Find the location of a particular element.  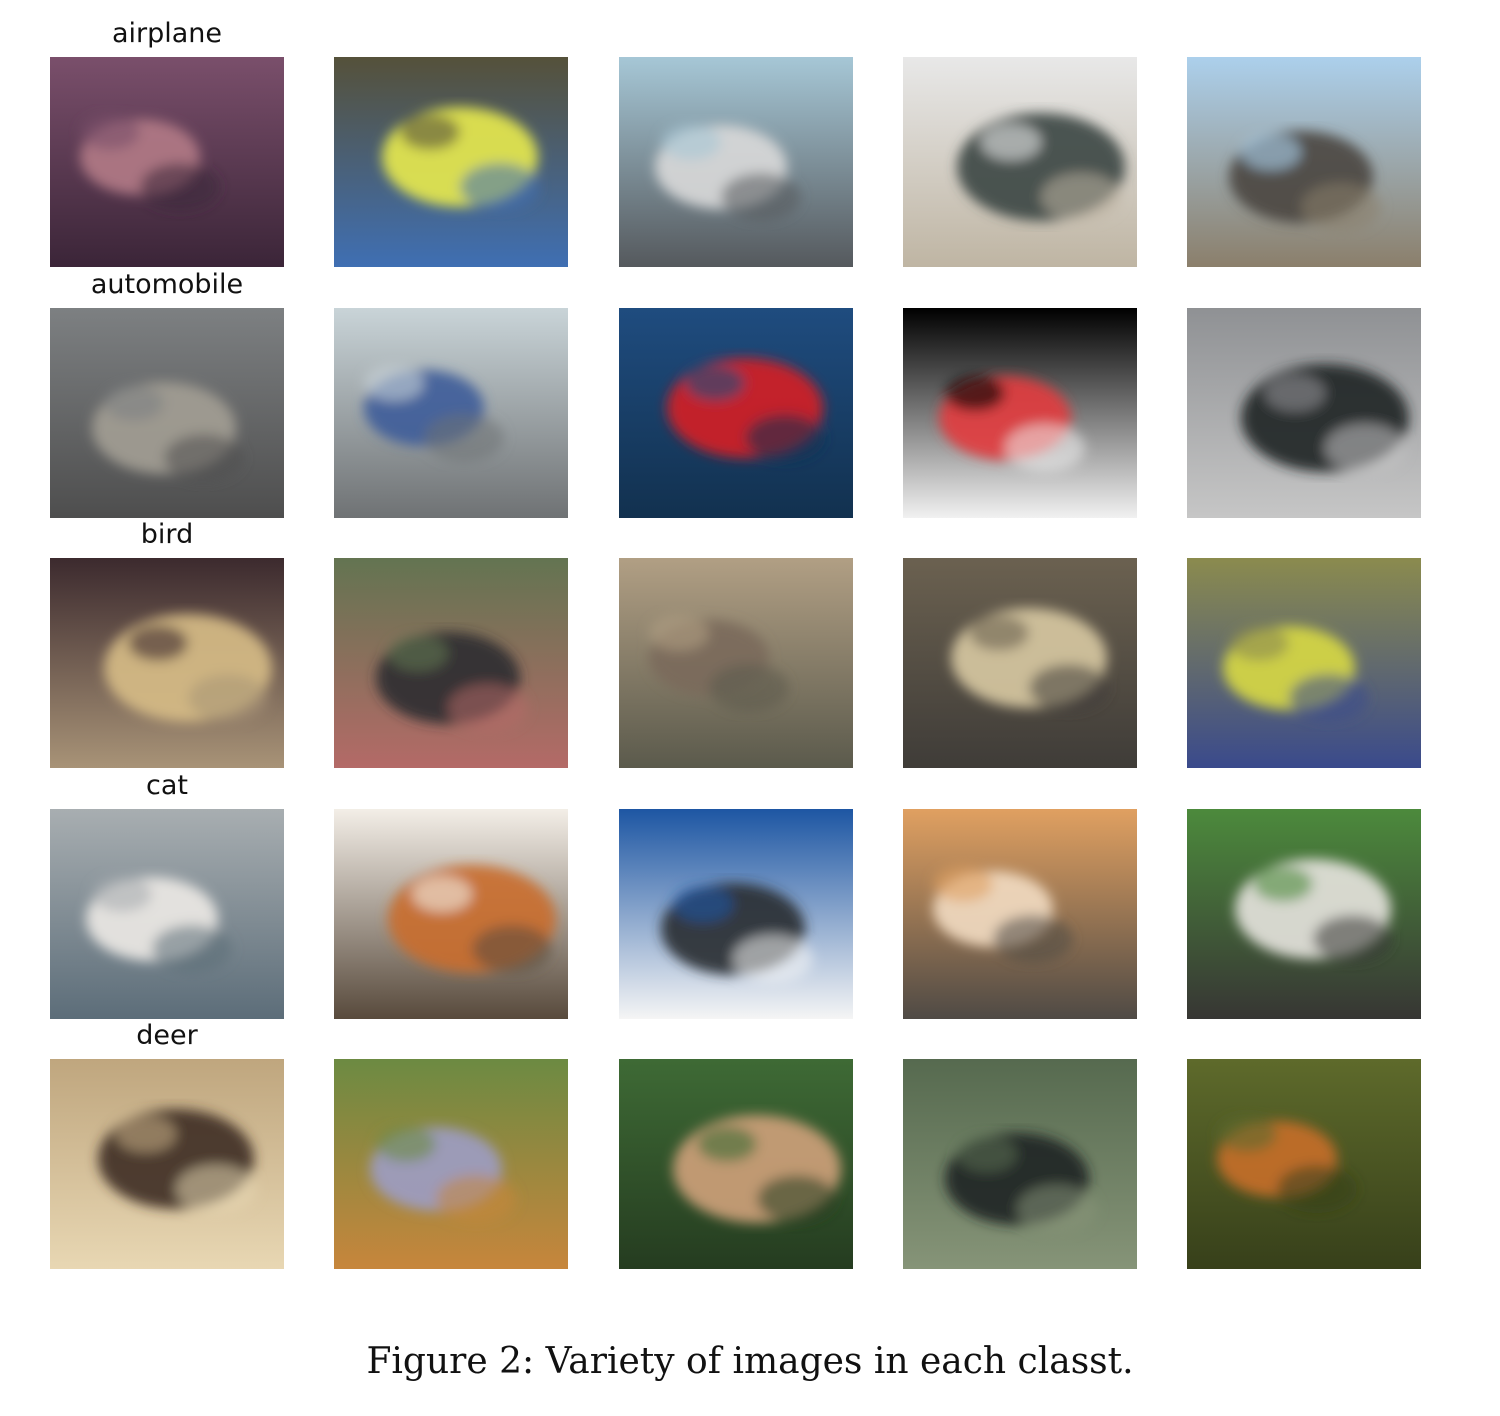

row-label-bird: bird is located at coordinates (167, 534).